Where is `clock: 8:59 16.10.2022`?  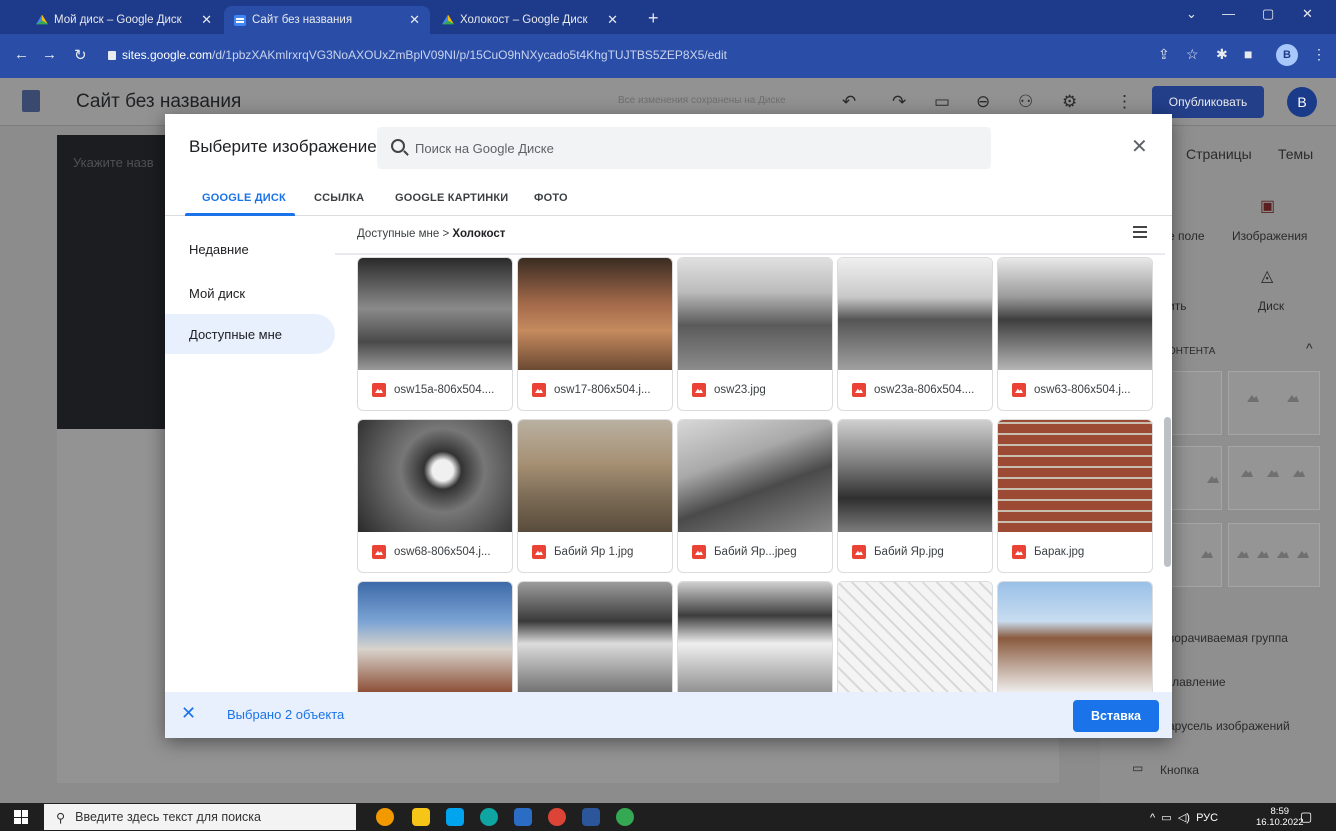
clock: 8:59 16.10.2022 is located at coordinates (1280, 817).